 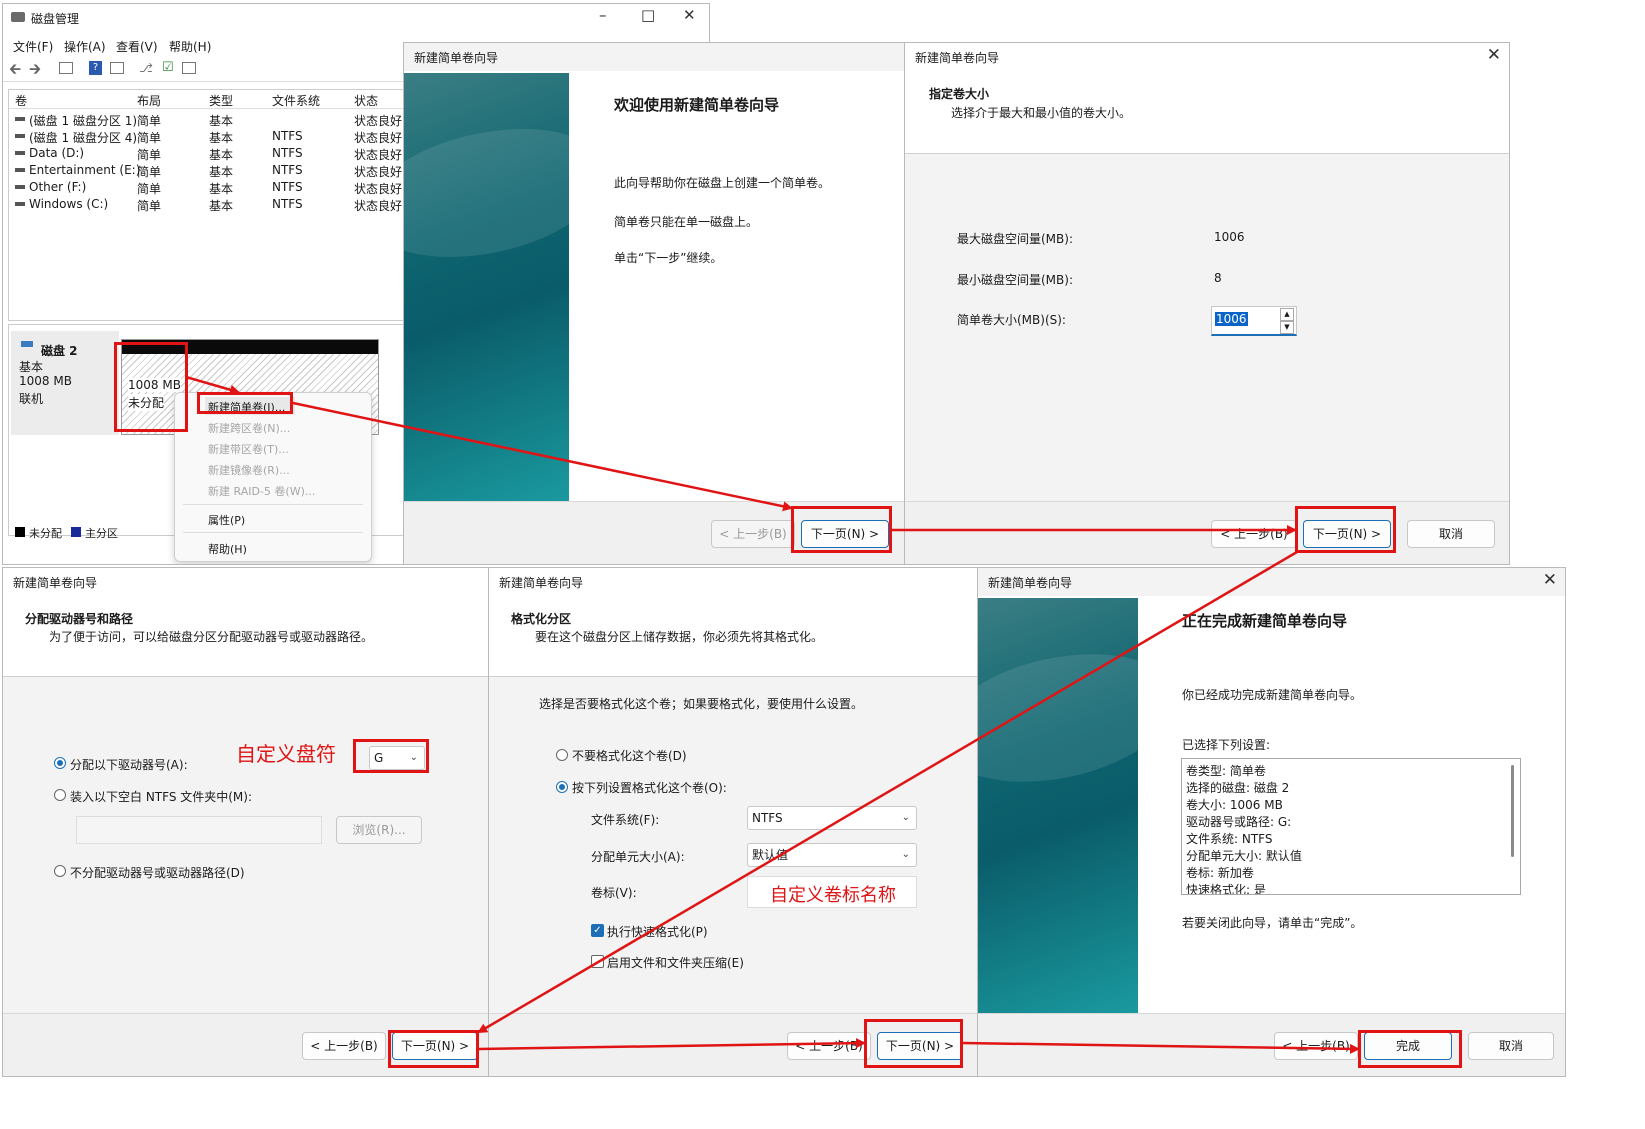 What do you see at coordinates (542, 456) in the screenshot?
I see `arrow-menu-to-welcome-next` at bounding box center [542, 456].